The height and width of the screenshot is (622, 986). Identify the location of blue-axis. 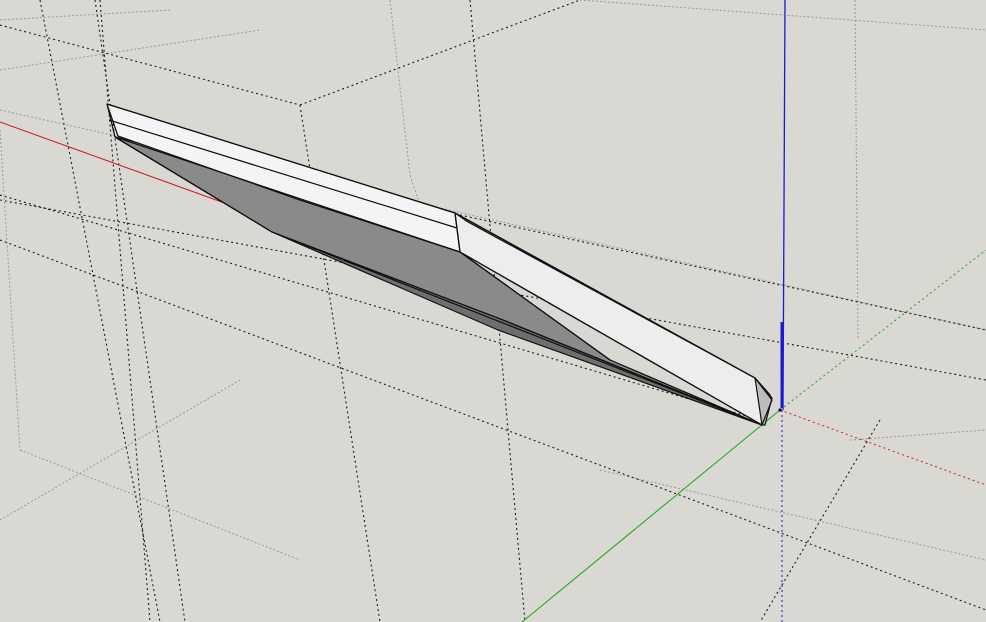
(783, 311).